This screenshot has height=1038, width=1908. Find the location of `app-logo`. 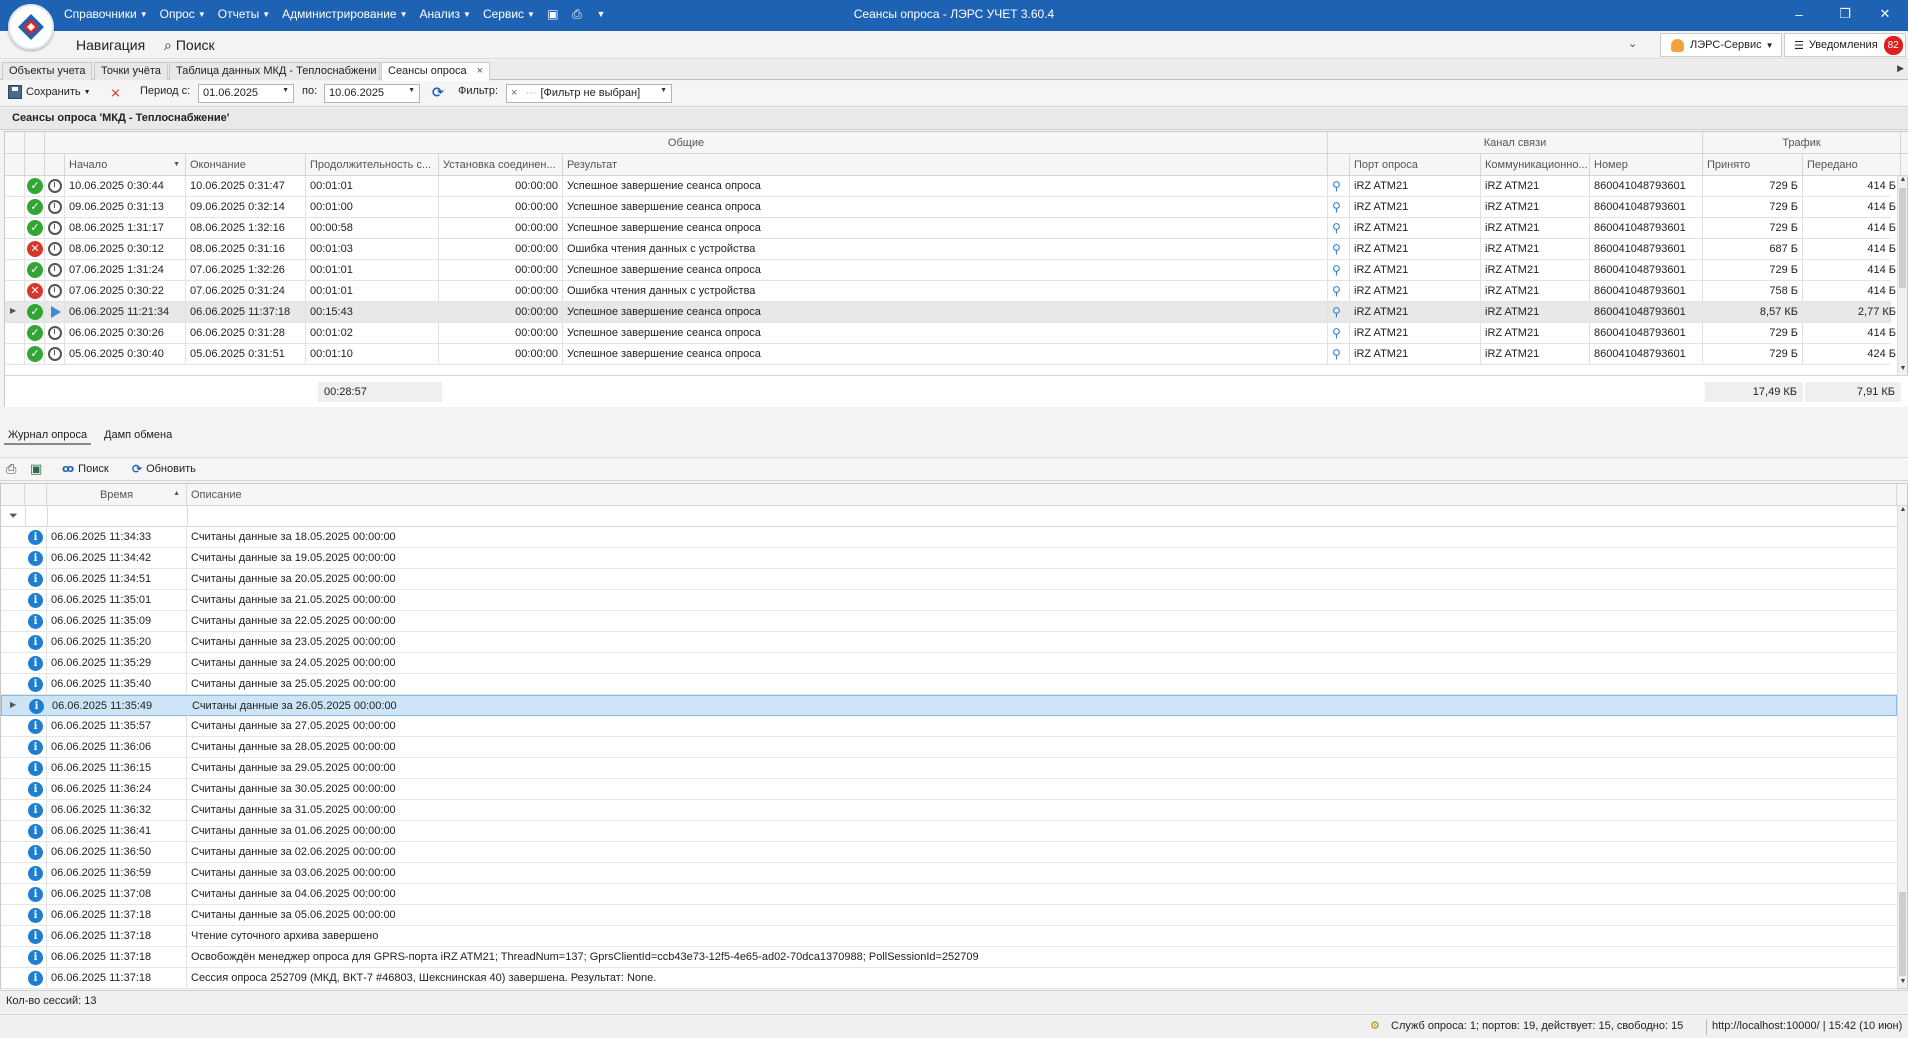

app-logo is located at coordinates (31, 27).